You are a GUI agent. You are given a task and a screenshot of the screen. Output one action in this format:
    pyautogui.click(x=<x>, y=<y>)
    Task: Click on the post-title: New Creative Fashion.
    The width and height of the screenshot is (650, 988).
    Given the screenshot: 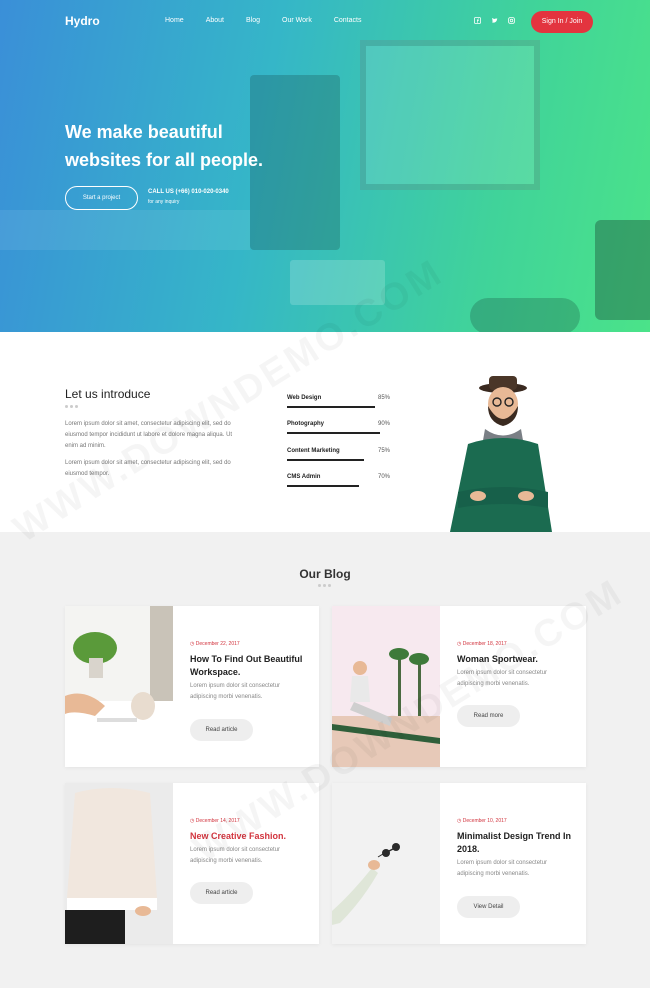 What is the action you would take?
    pyautogui.click(x=250, y=836)
    